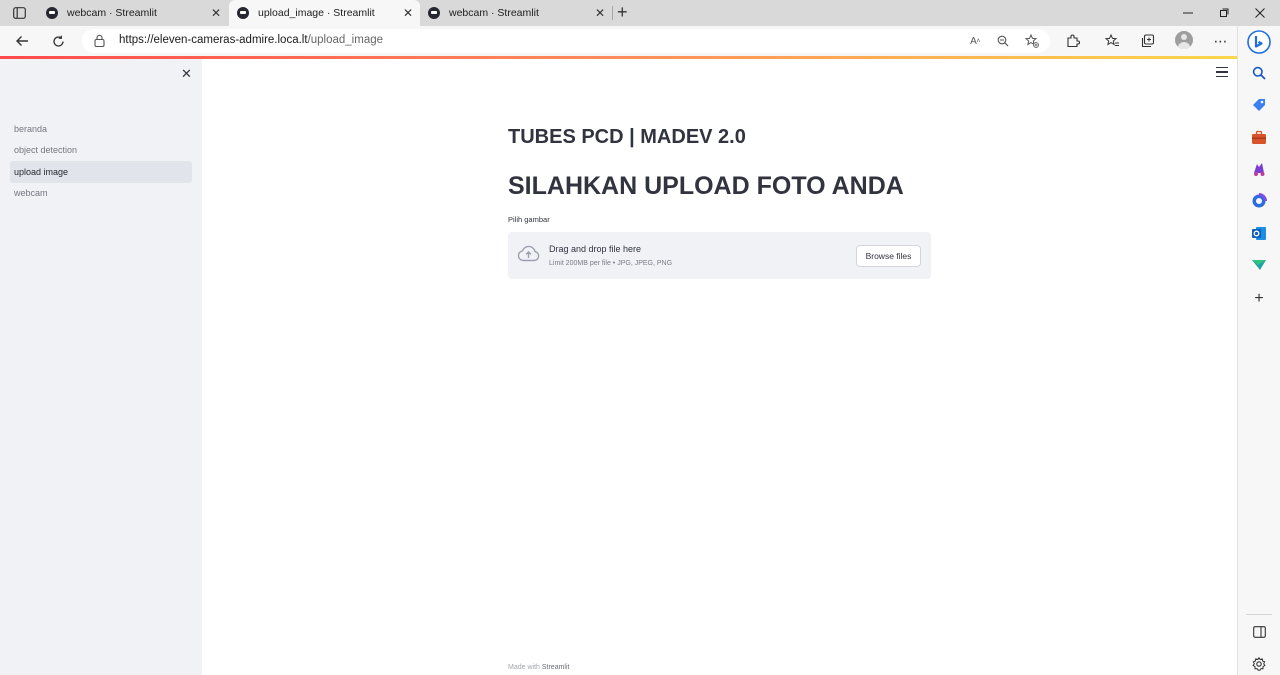 The height and width of the screenshot is (675, 1280). I want to click on tab-upload-image: upload_image · Streamlit ✕, so click(324, 13).